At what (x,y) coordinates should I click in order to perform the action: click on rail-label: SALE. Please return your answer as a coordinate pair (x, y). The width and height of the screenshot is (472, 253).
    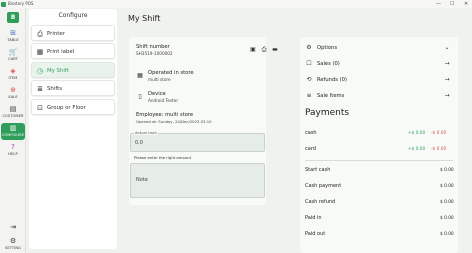
    Looking at the image, I should click on (13, 97).